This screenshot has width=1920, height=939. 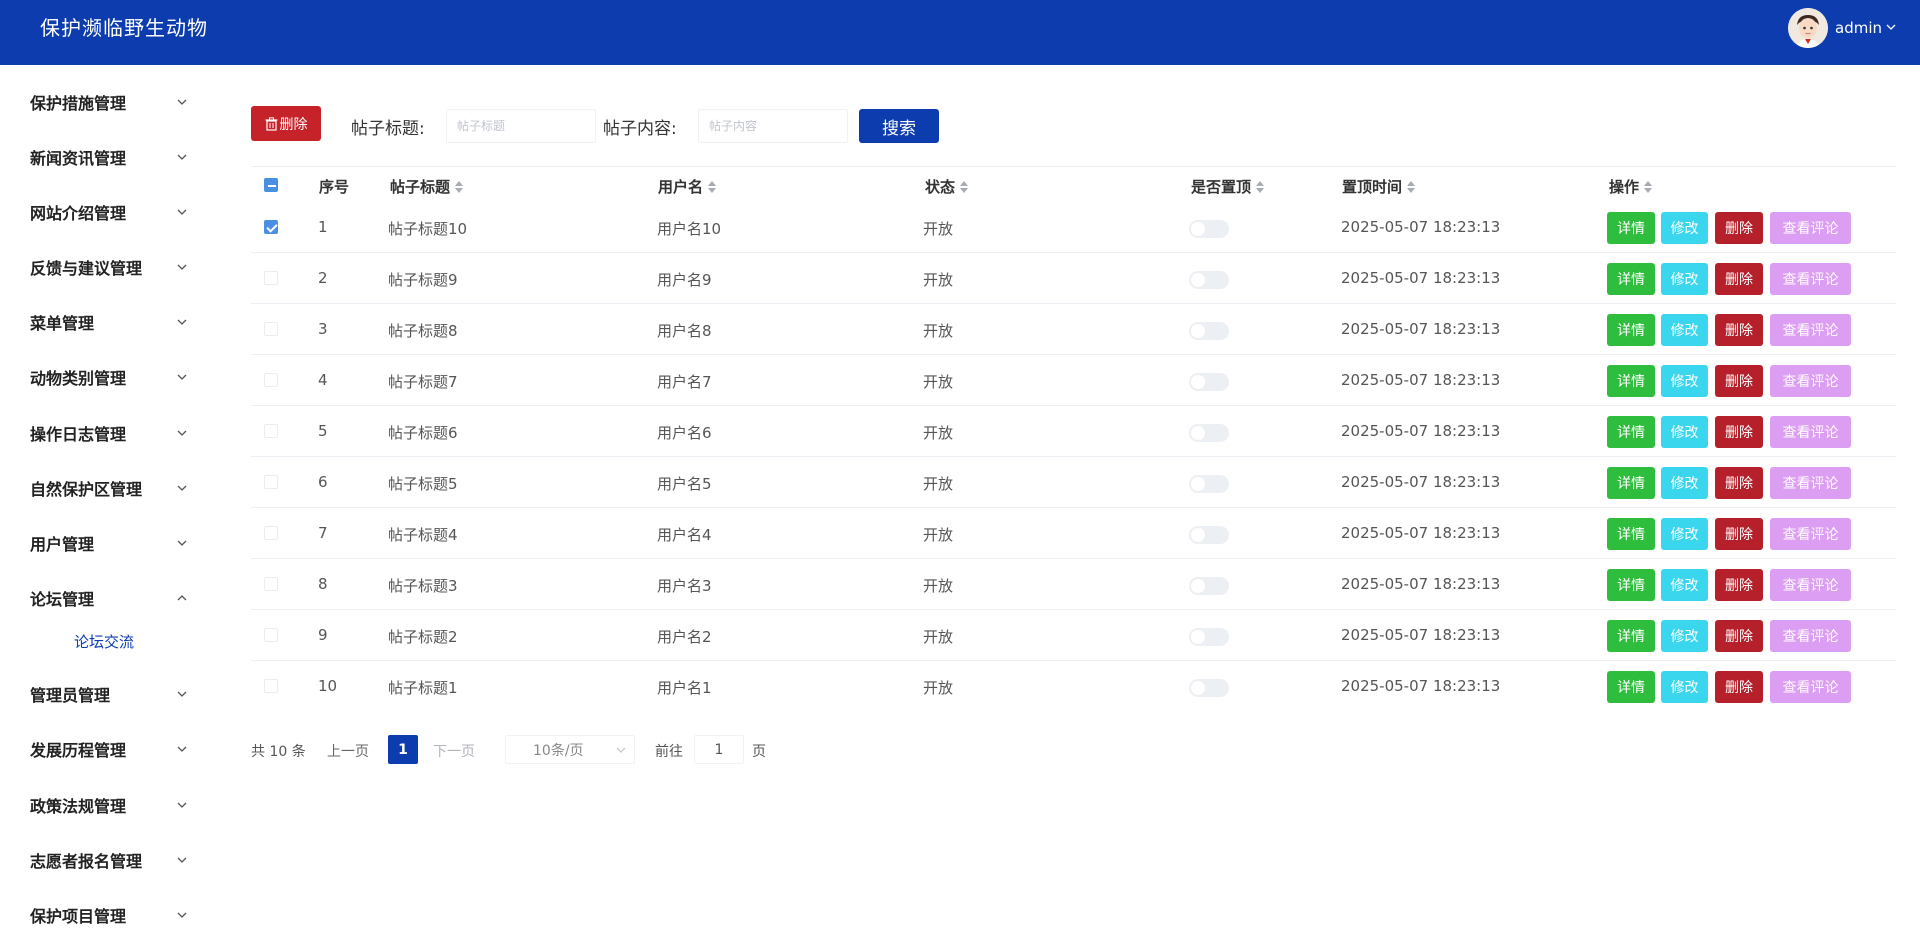 I want to click on user-menu: admin, so click(x=1842, y=28).